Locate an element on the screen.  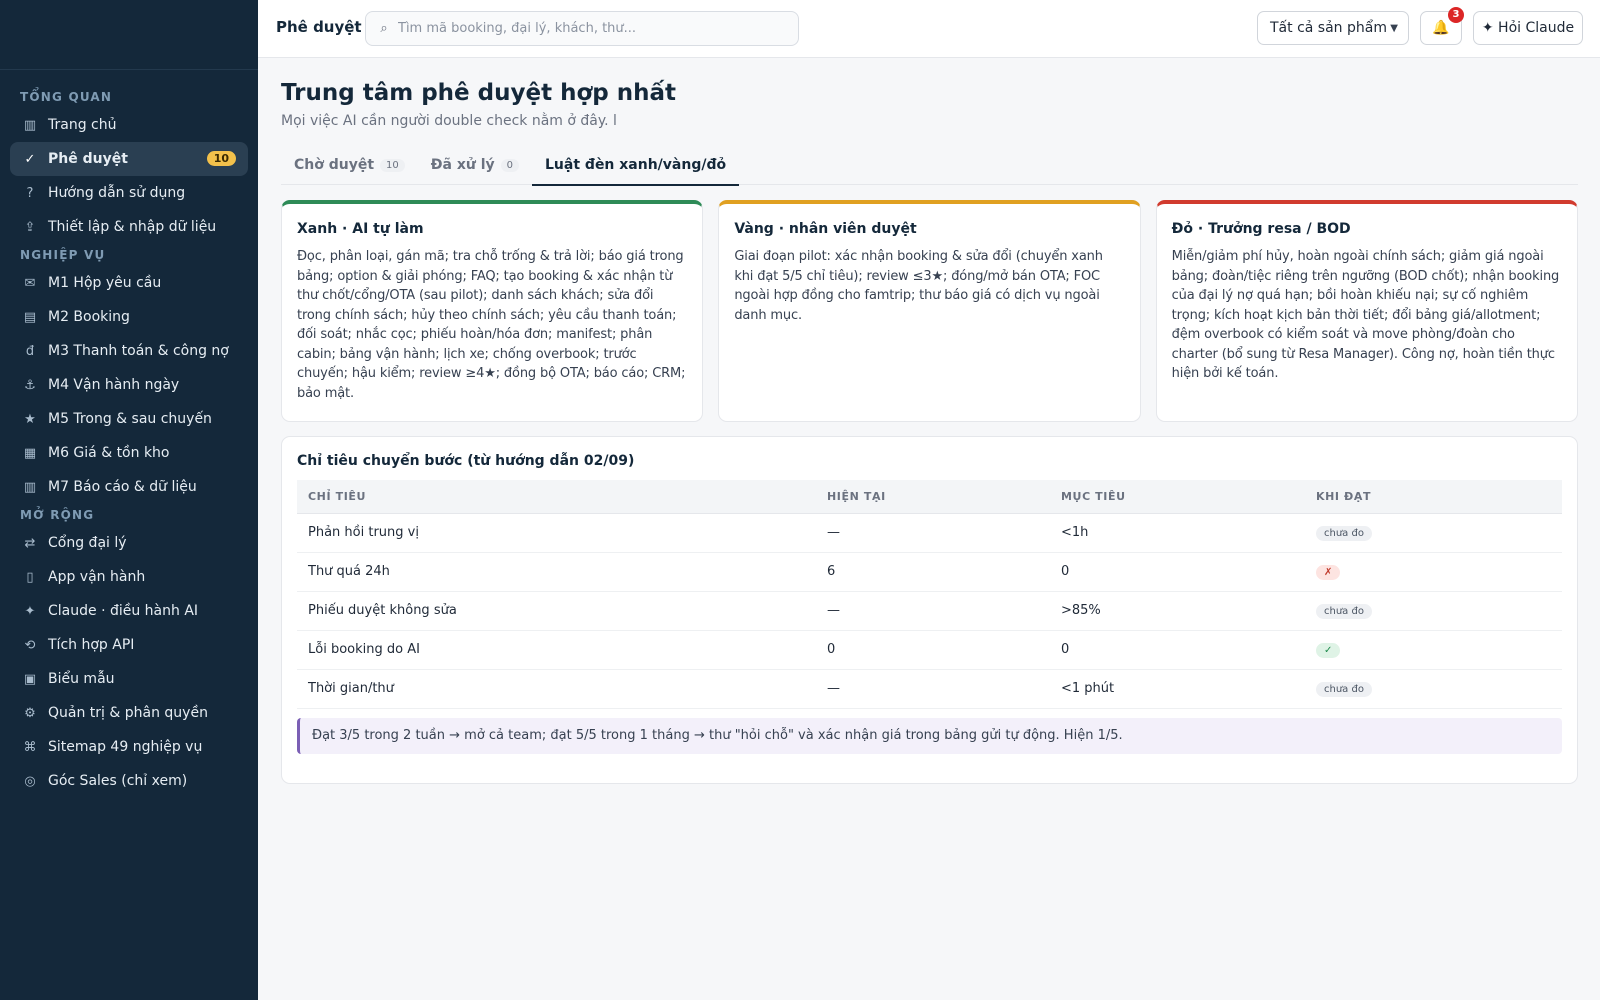
table-row: Lỗi booking do AI 0 0 ✓ is located at coordinates (929, 650).